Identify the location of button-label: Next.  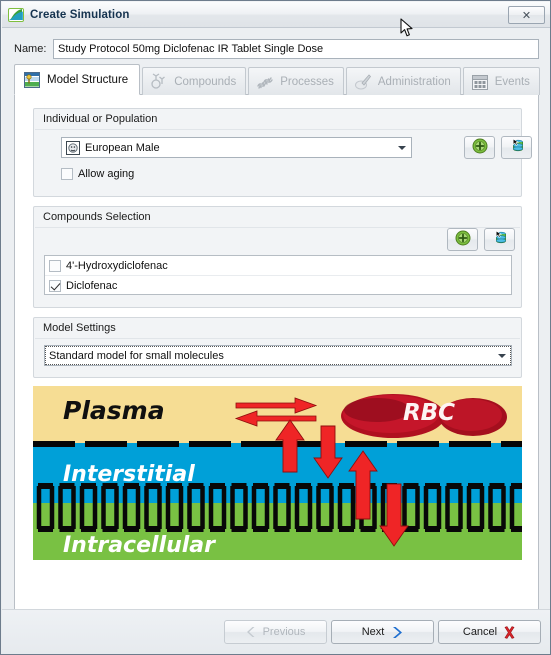
(373, 632).